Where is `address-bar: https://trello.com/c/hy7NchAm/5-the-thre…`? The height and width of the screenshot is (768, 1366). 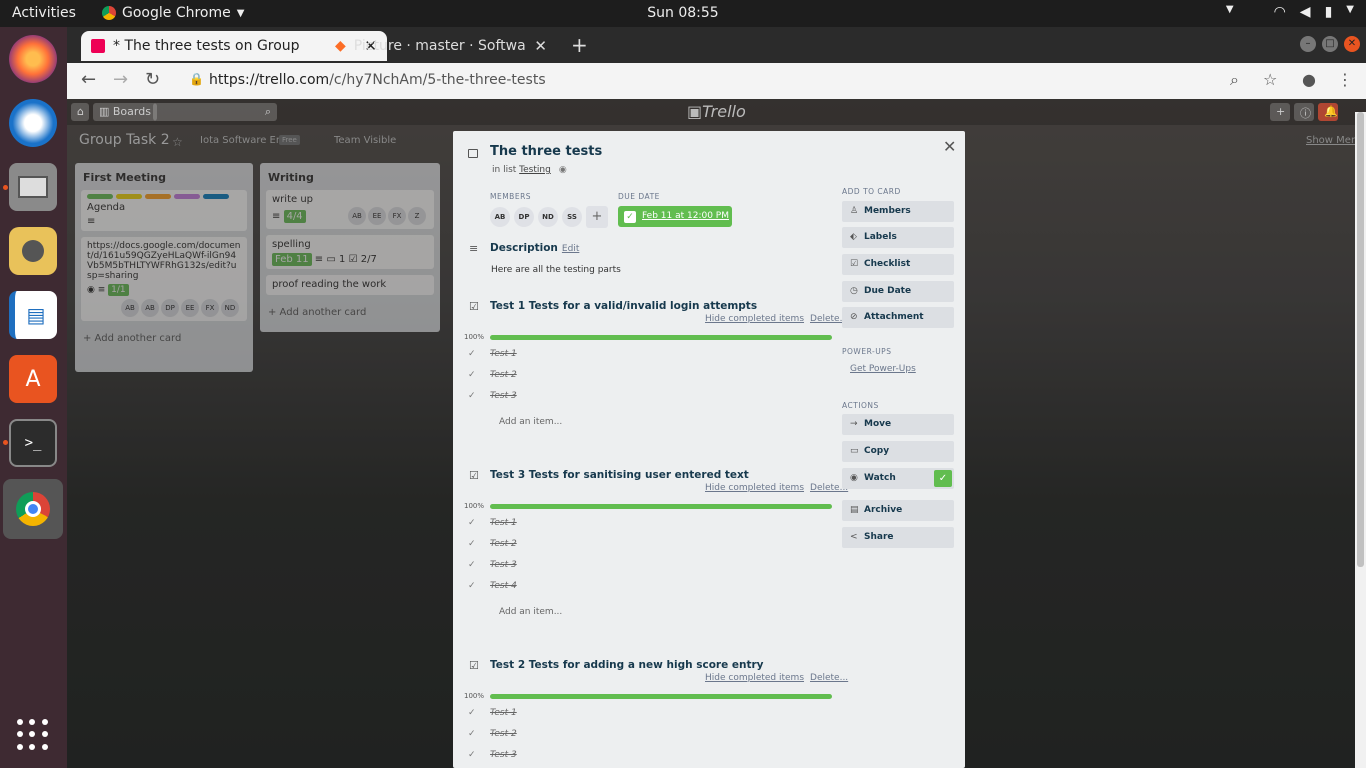
address-bar: https://trello.com/c/hy7NchAm/5-the-thre… is located at coordinates (377, 80).